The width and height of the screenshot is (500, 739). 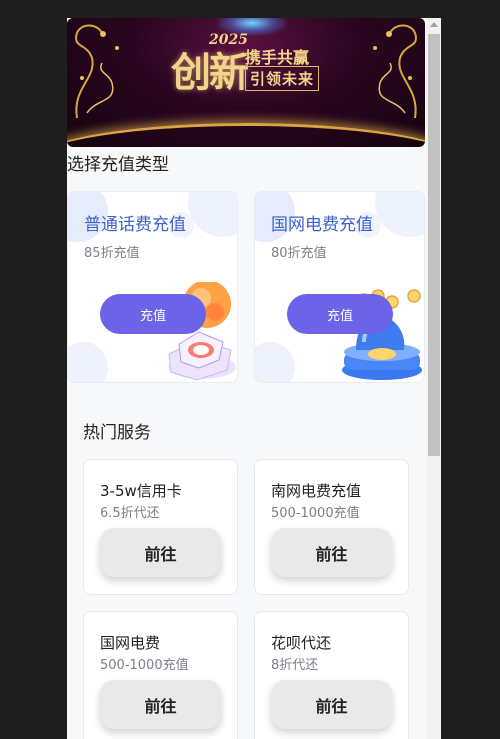 What do you see at coordinates (301, 643) in the screenshot?
I see `service-name: 花呗代还` at bounding box center [301, 643].